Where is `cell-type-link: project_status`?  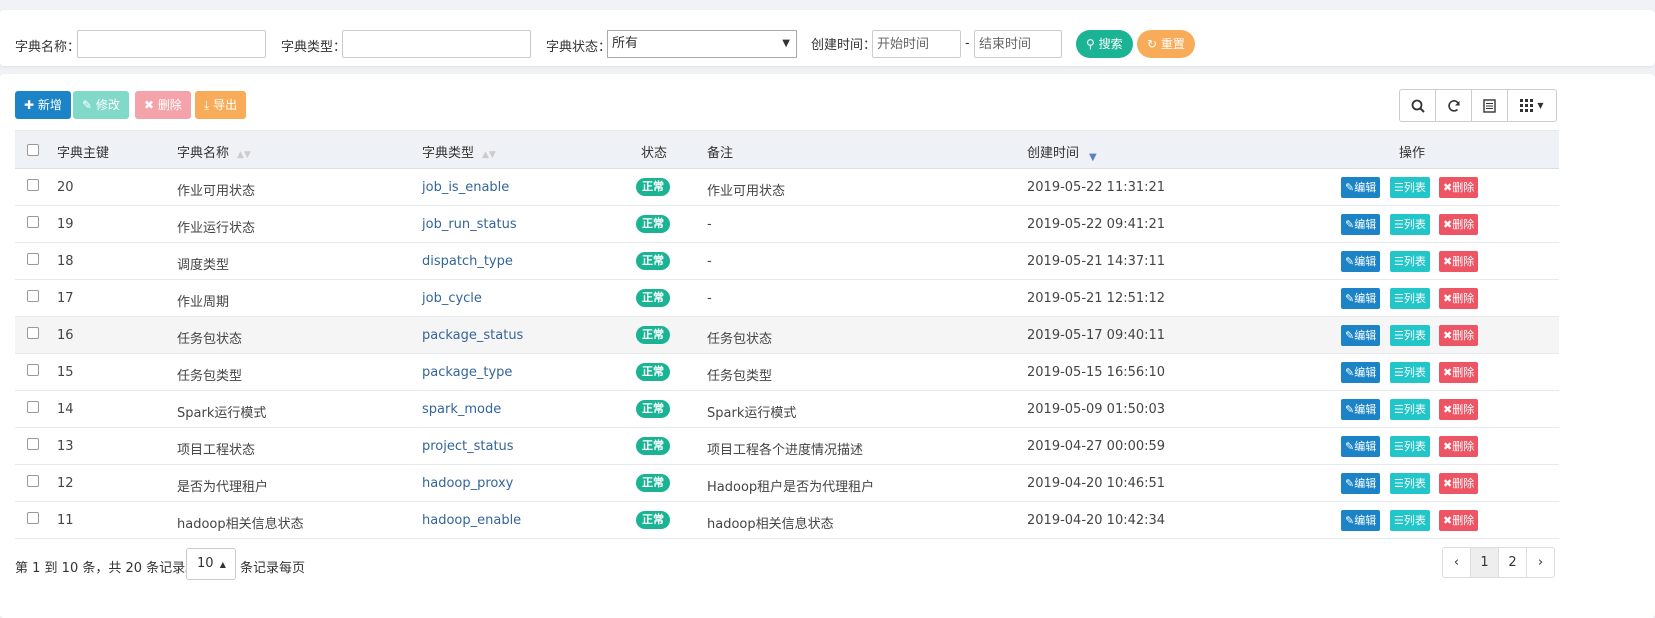
cell-type-link: project_status is located at coordinates (468, 446).